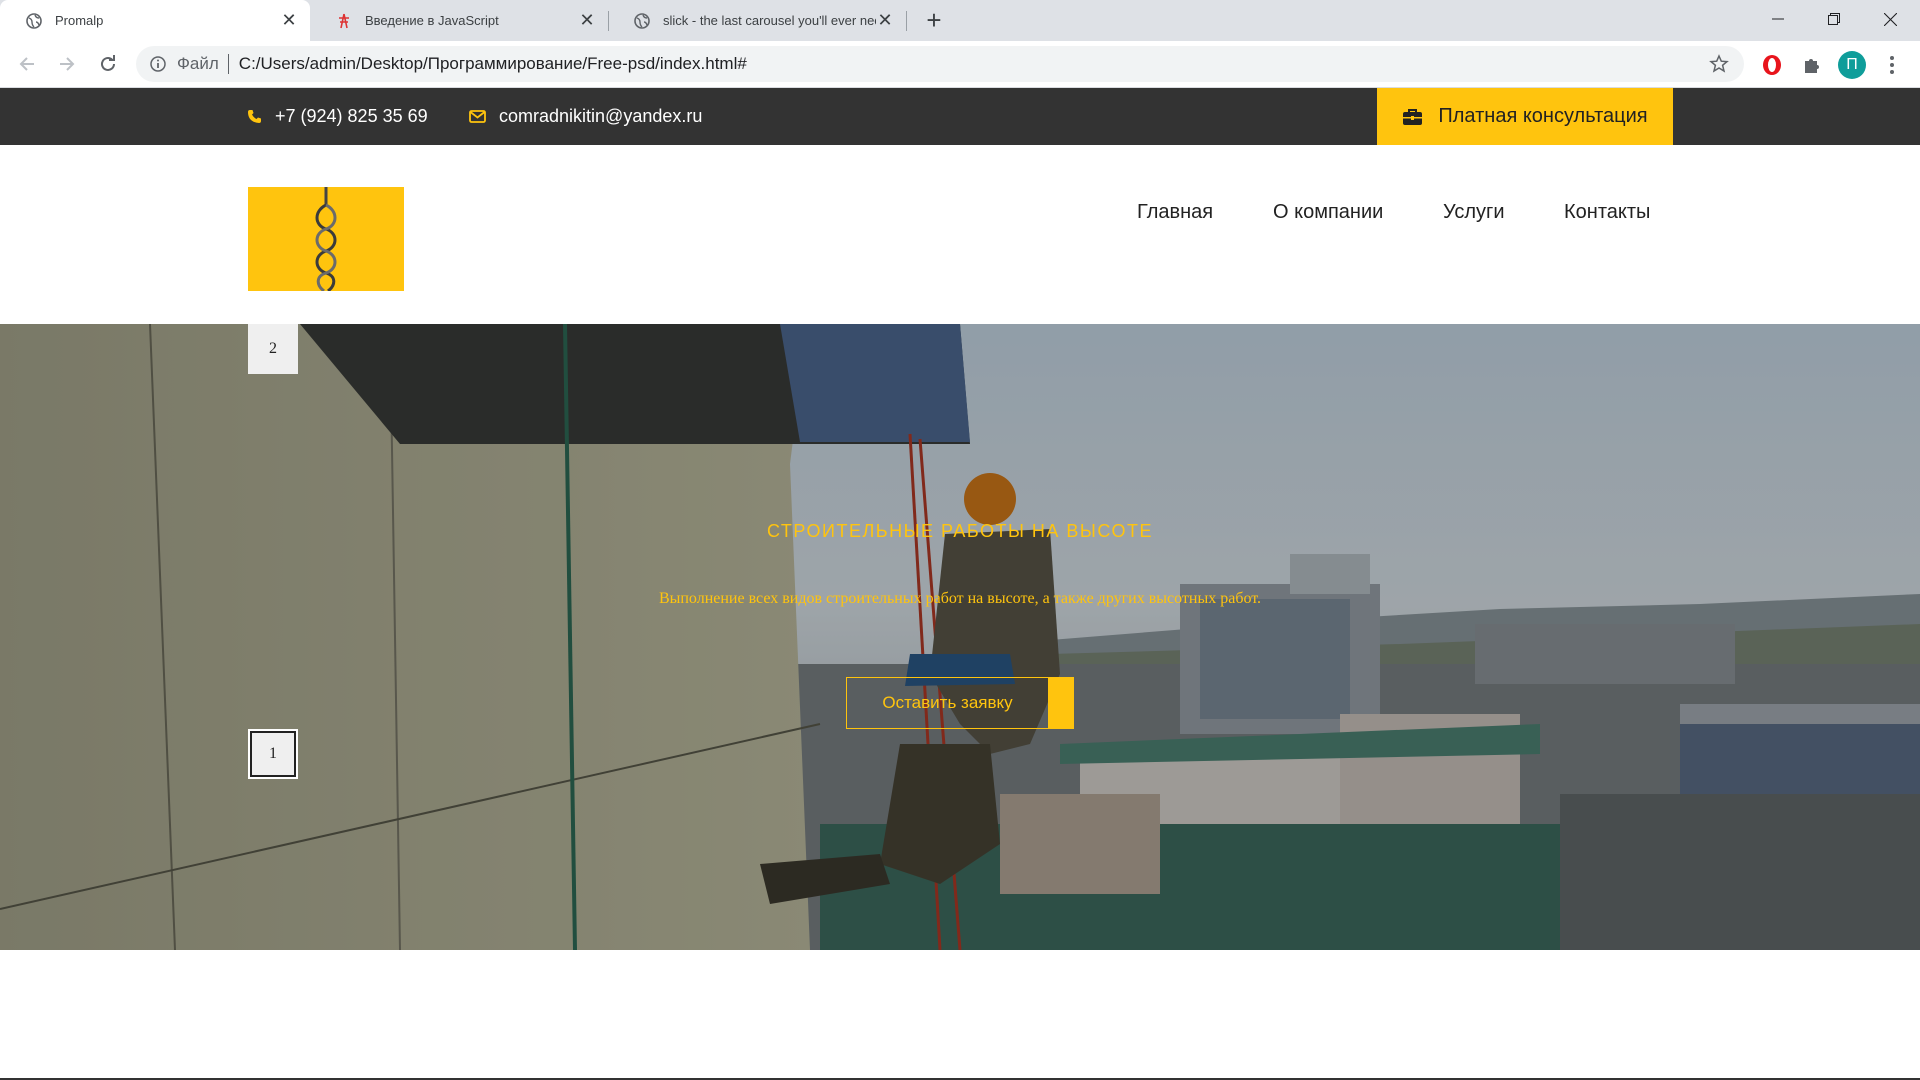 The image size is (1920, 1080). I want to click on minimize-button, so click(1778, 19).